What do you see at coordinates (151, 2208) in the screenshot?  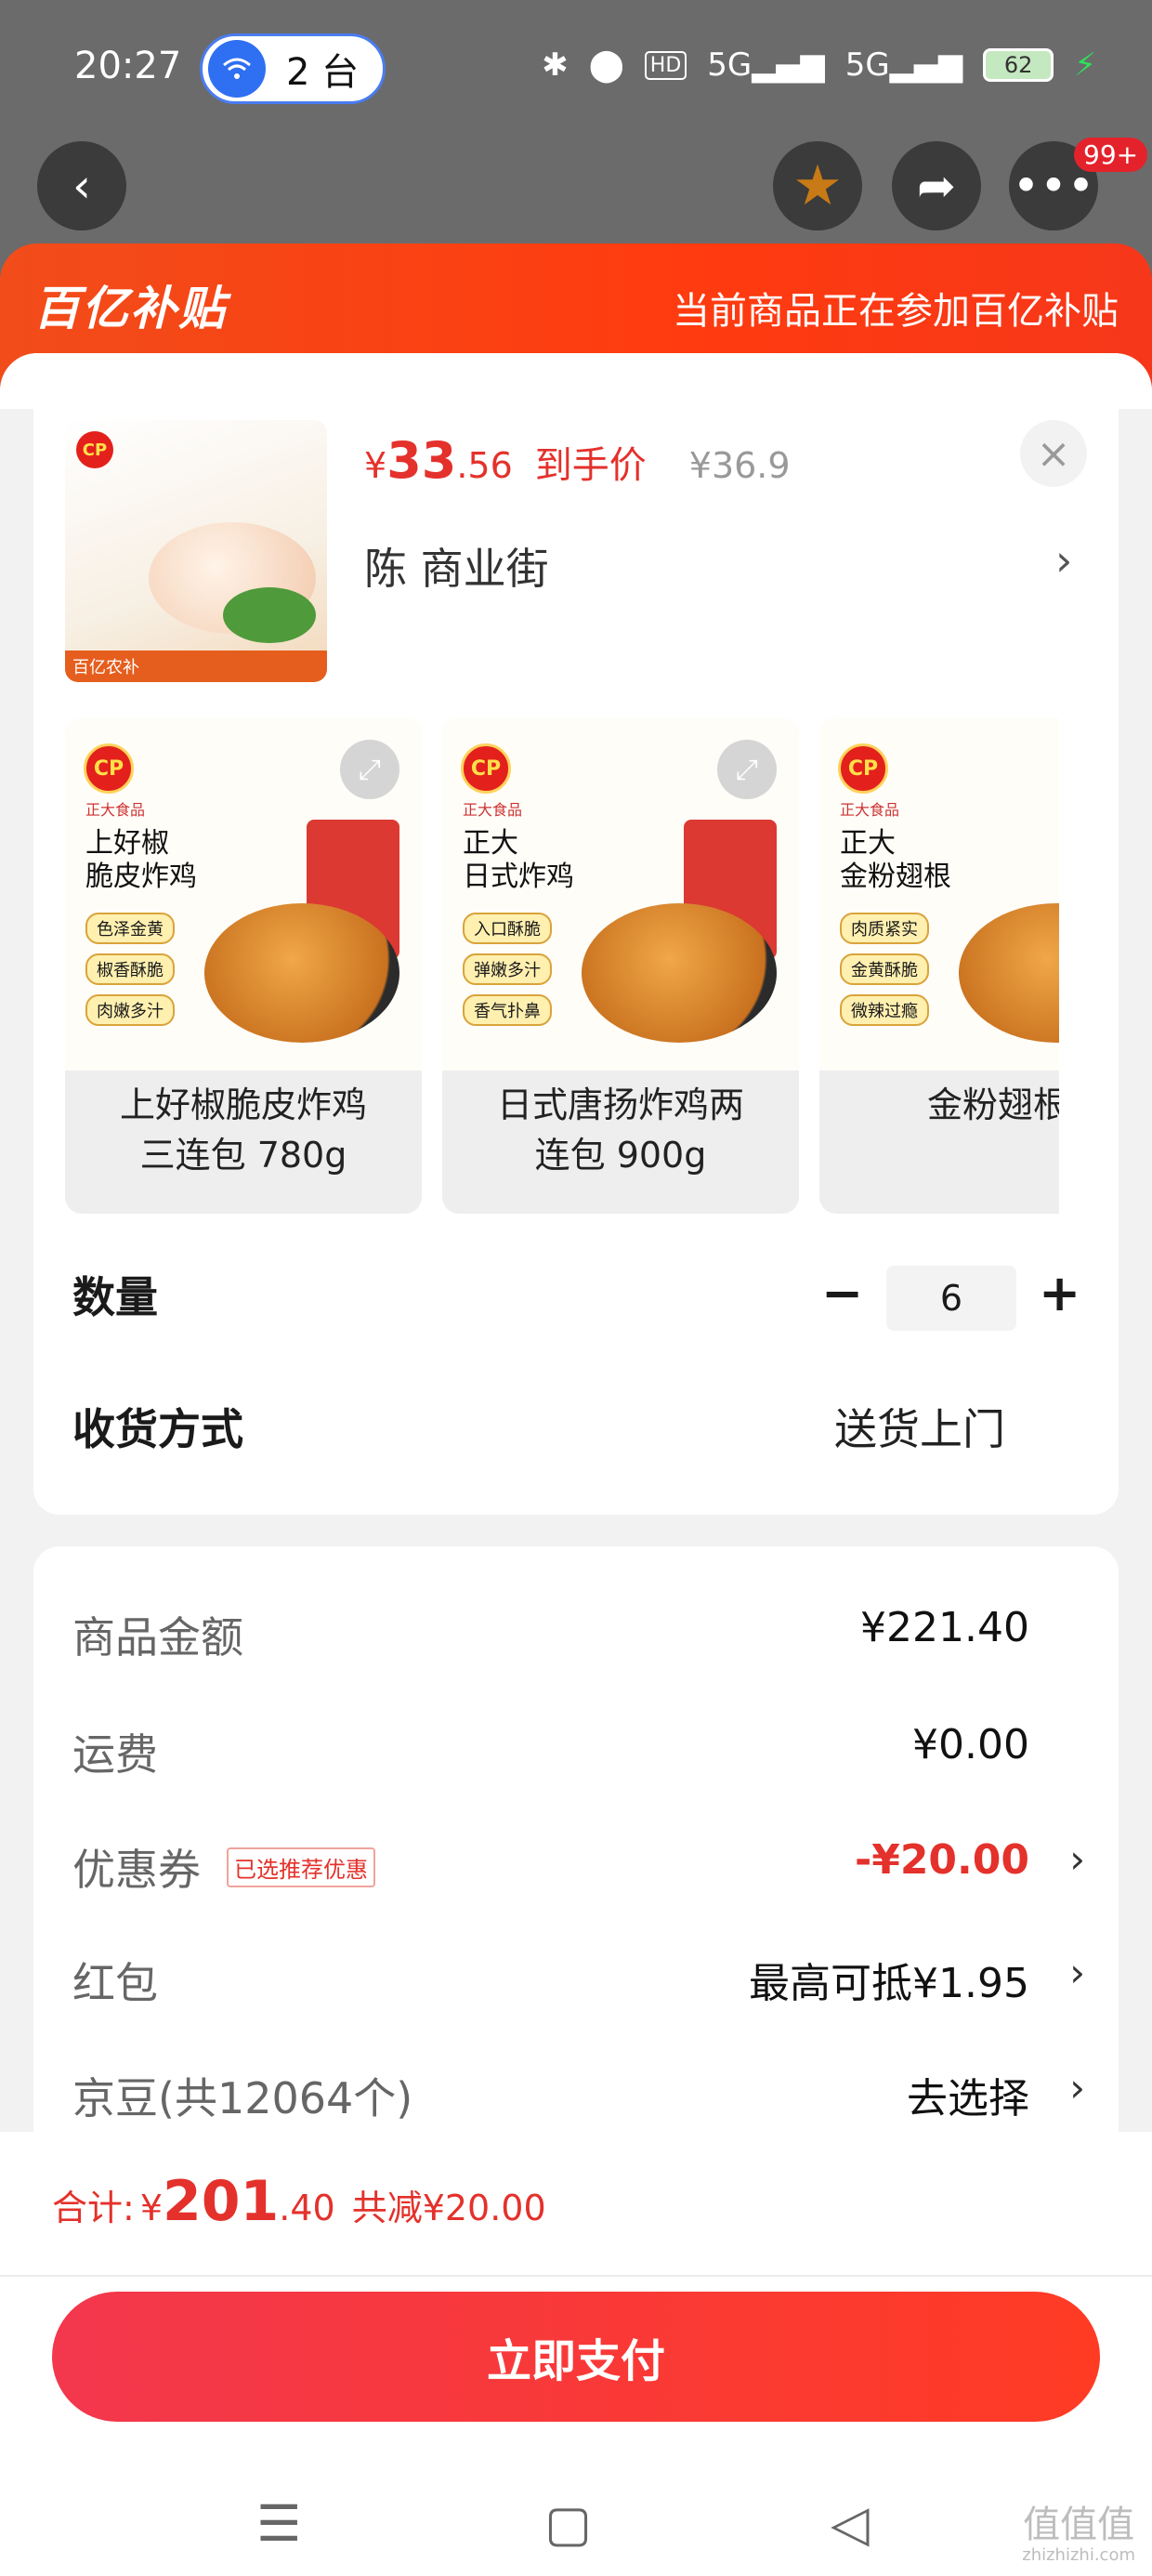 I see `total-currency: ¥` at bounding box center [151, 2208].